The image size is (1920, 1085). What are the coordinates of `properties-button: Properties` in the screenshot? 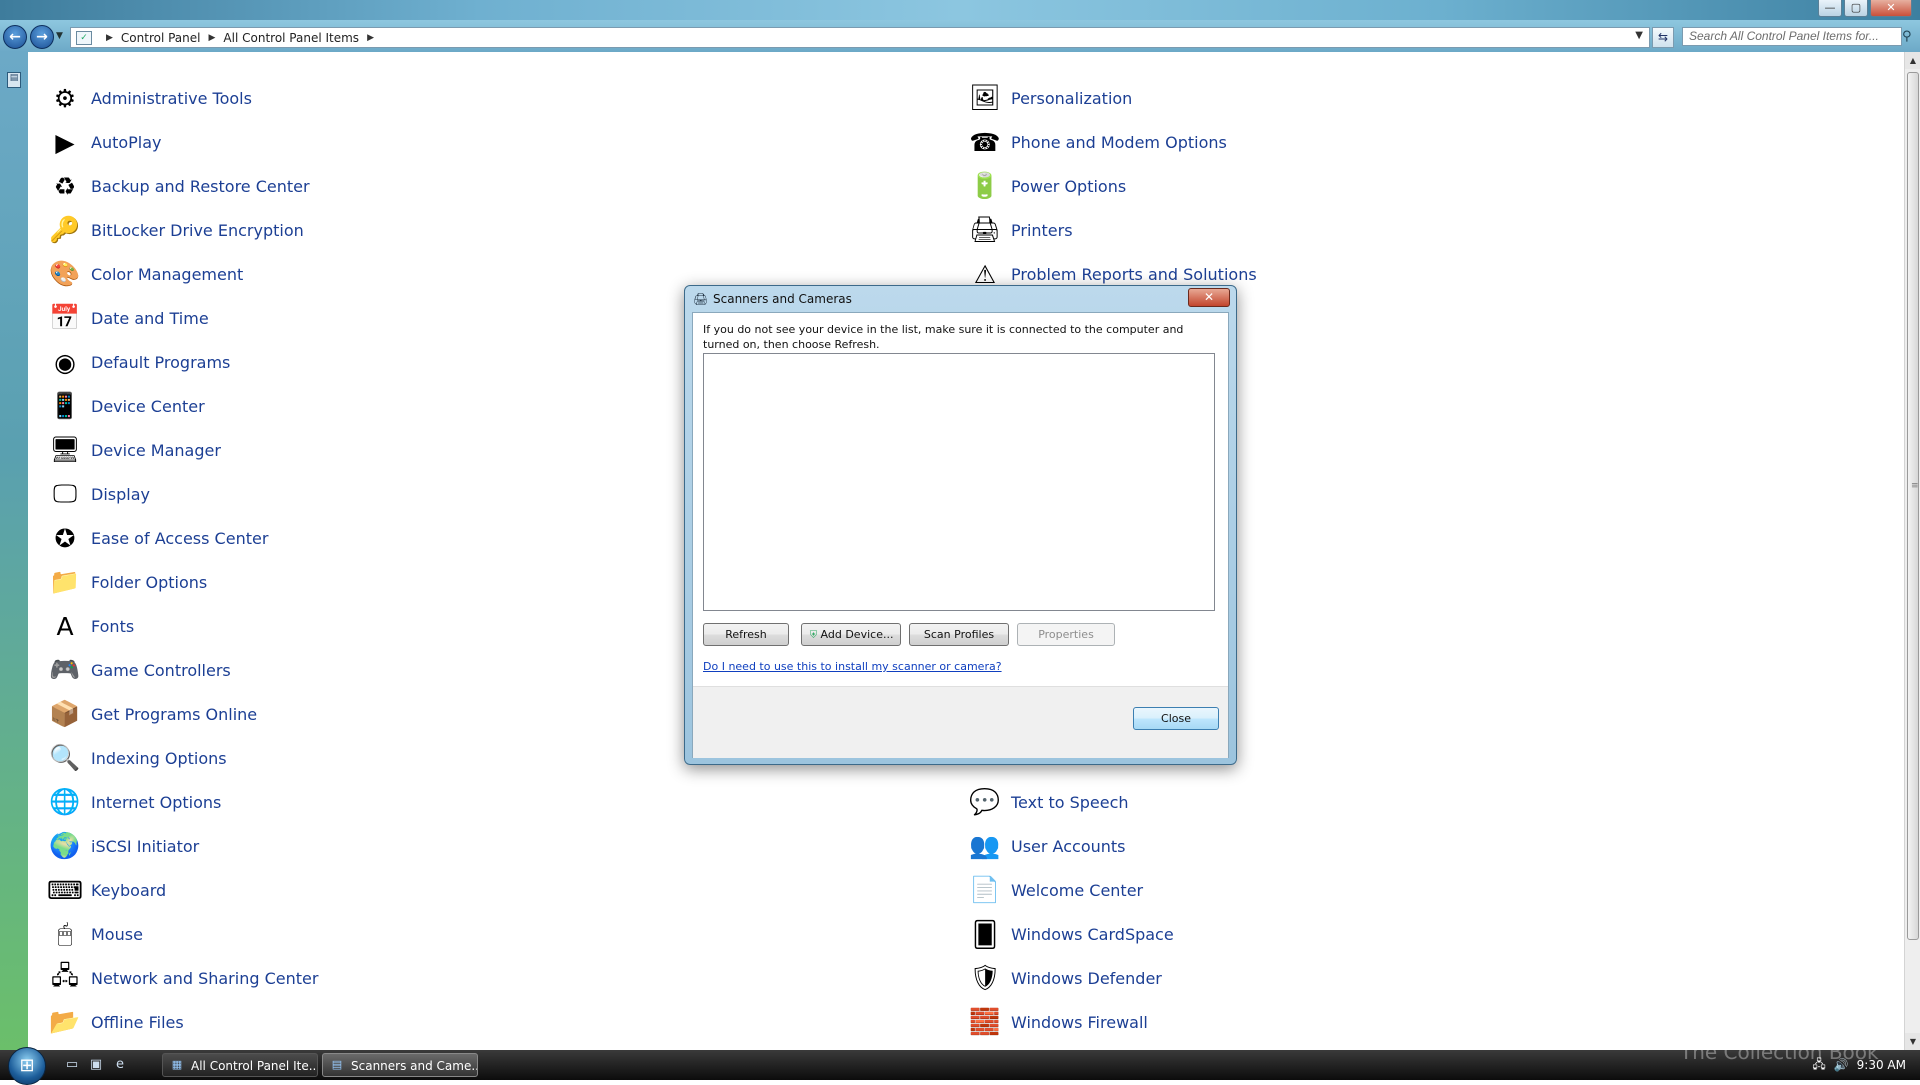 It's located at (1066, 634).